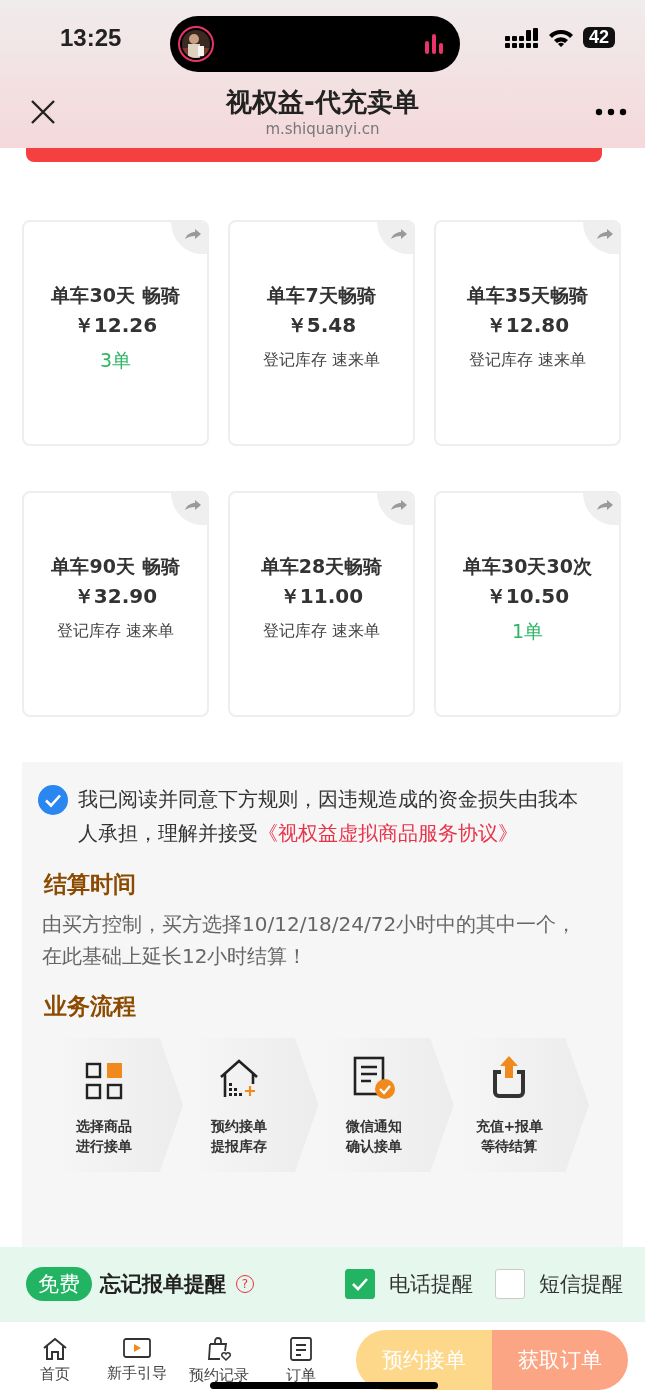 The height and width of the screenshot is (1398, 645). I want to click on product-status: 1单, so click(527, 631).